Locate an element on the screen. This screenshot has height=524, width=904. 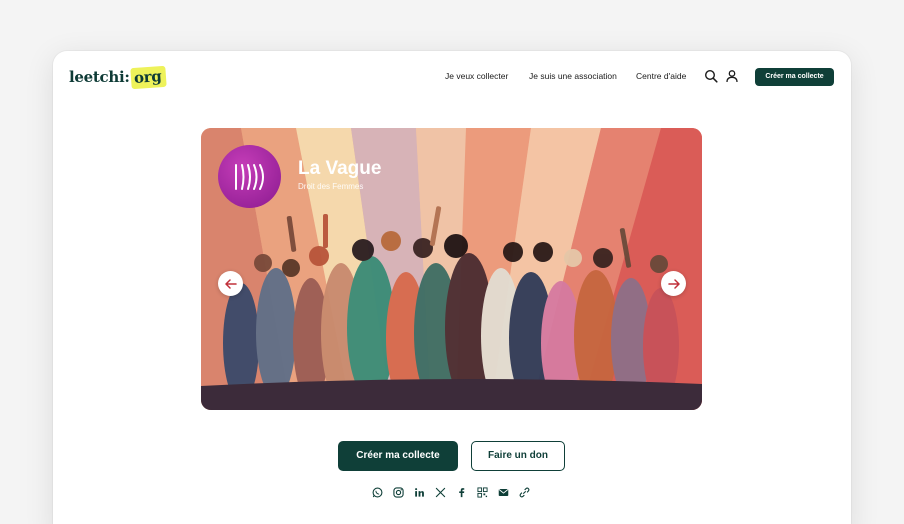
wave-logo-icon is located at coordinates (249, 176).